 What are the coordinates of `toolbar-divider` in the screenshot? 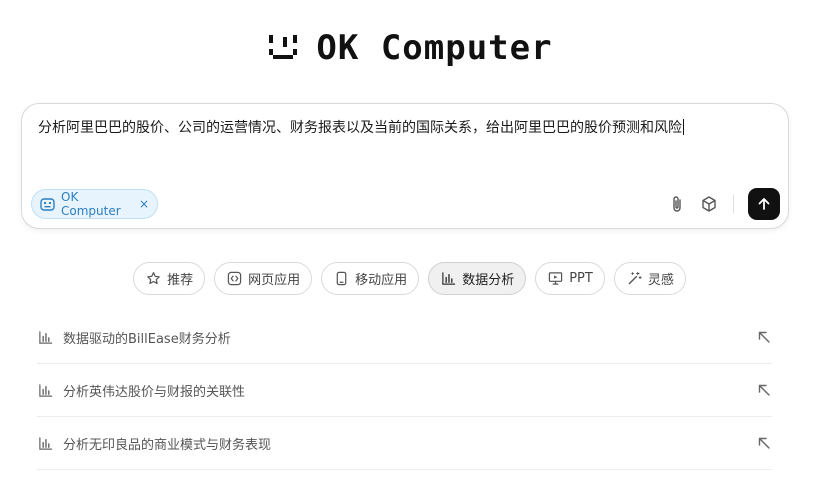 It's located at (733, 204).